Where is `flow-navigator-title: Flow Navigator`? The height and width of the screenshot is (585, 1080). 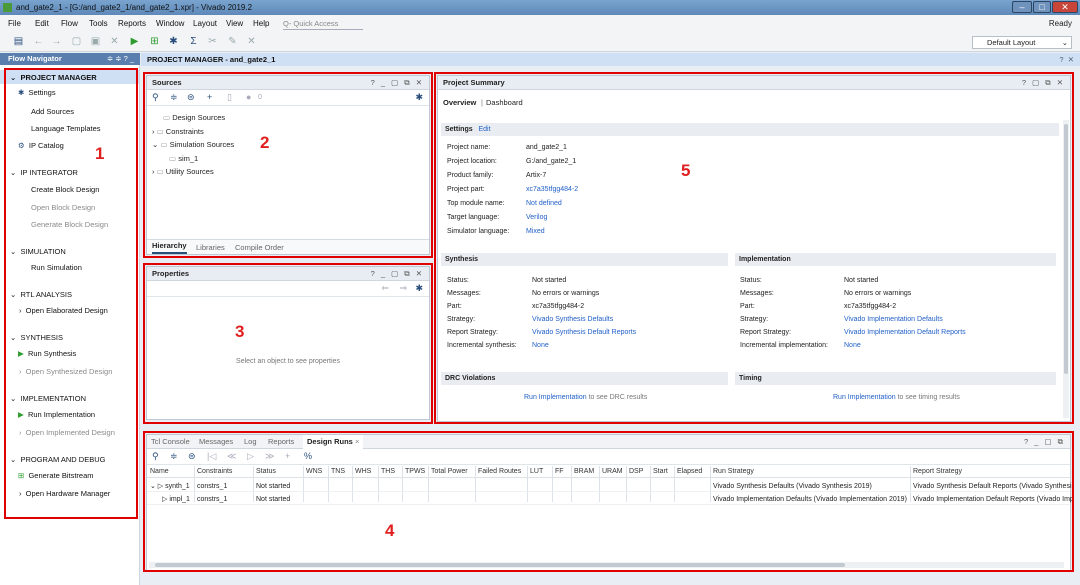
flow-navigator-title: Flow Navigator is located at coordinates (35, 58).